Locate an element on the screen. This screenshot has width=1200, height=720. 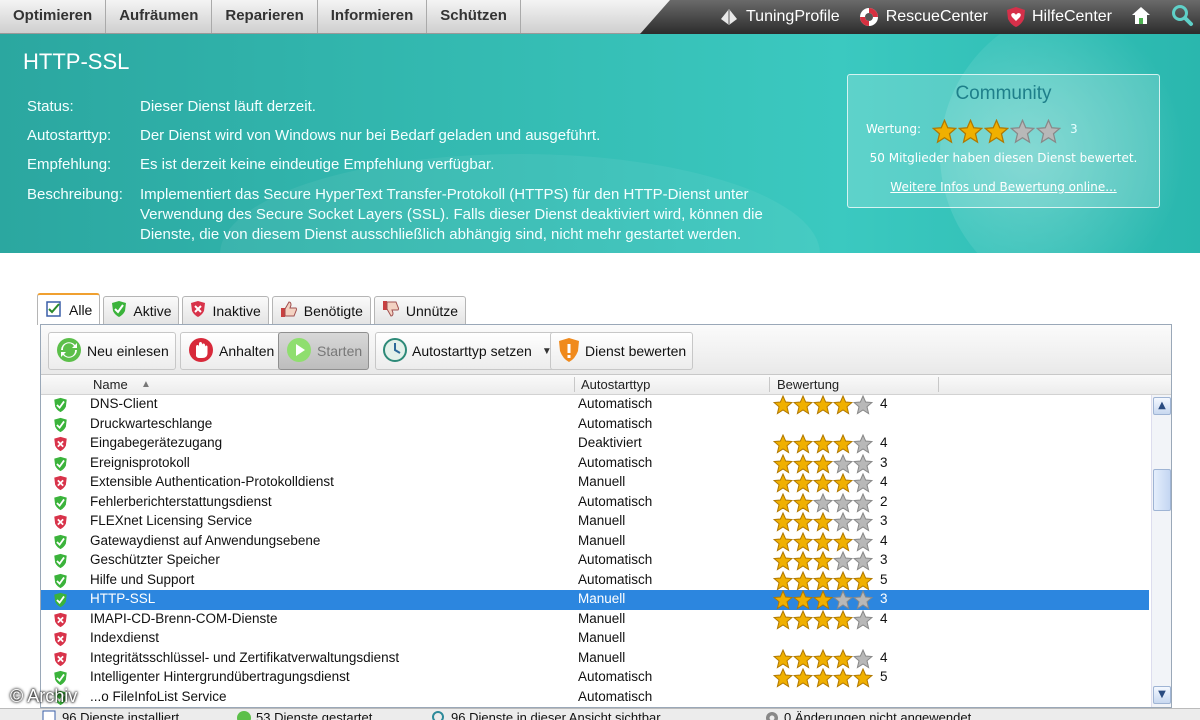
table-row: Geschützter Speicher Automatisch 3 is located at coordinates (595, 561).